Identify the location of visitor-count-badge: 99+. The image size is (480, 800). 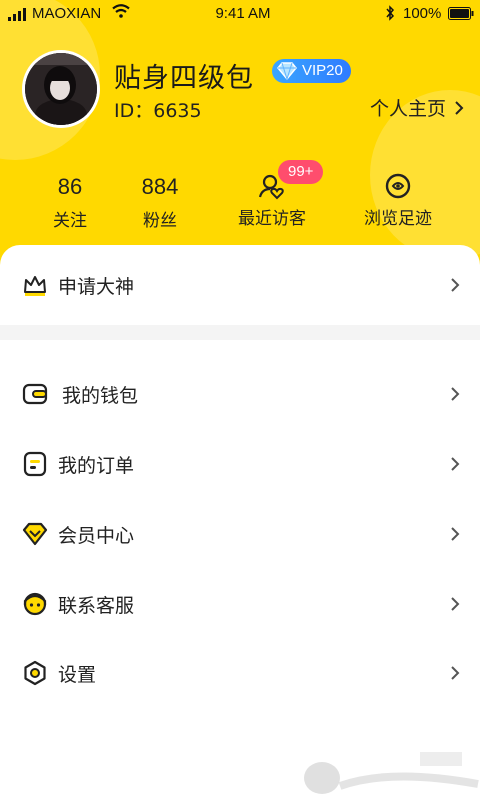
(301, 172).